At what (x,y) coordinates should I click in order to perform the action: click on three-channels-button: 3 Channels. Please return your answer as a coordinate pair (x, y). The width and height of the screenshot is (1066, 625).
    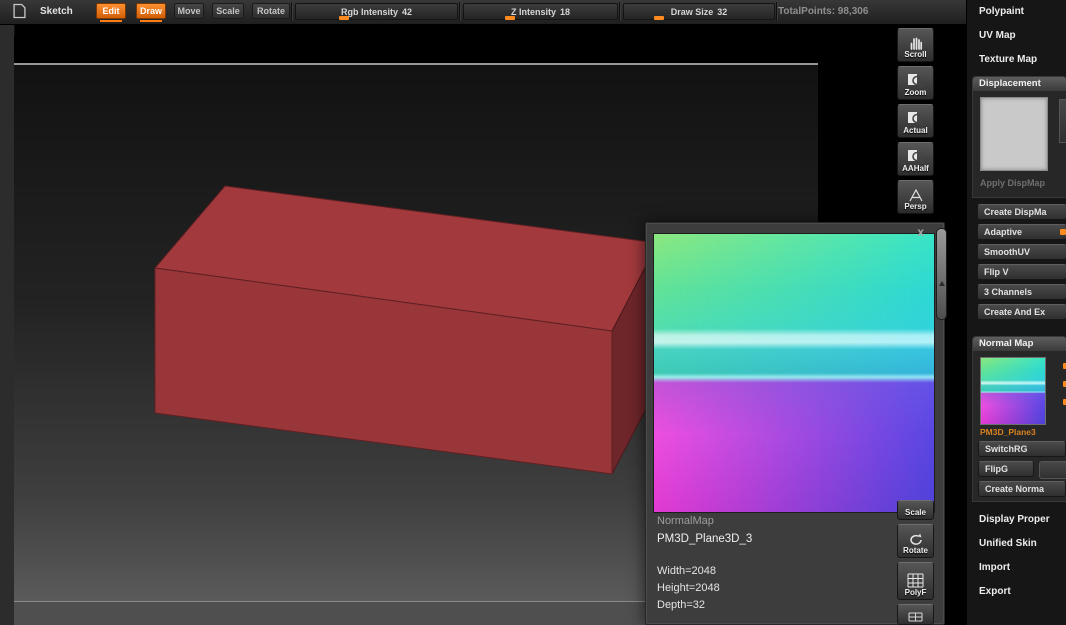
    Looking at the image, I should click on (1021, 292).